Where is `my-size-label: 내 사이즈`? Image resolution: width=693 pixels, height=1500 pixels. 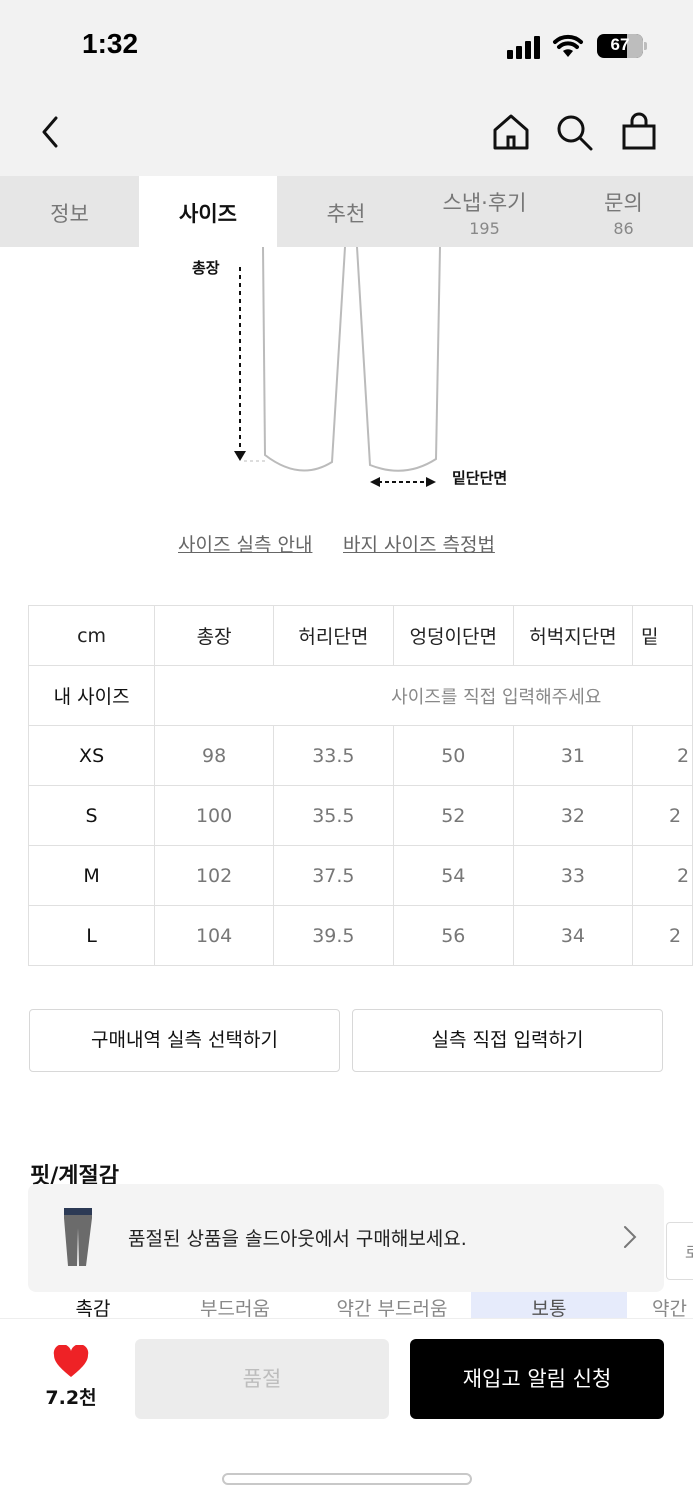 my-size-label: 내 사이즈 is located at coordinates (91, 695).